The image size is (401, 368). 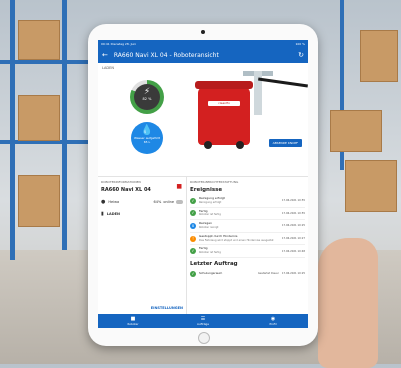 I want to click on last-order-mid: Gestartet Dauer, so click(x=268, y=274).